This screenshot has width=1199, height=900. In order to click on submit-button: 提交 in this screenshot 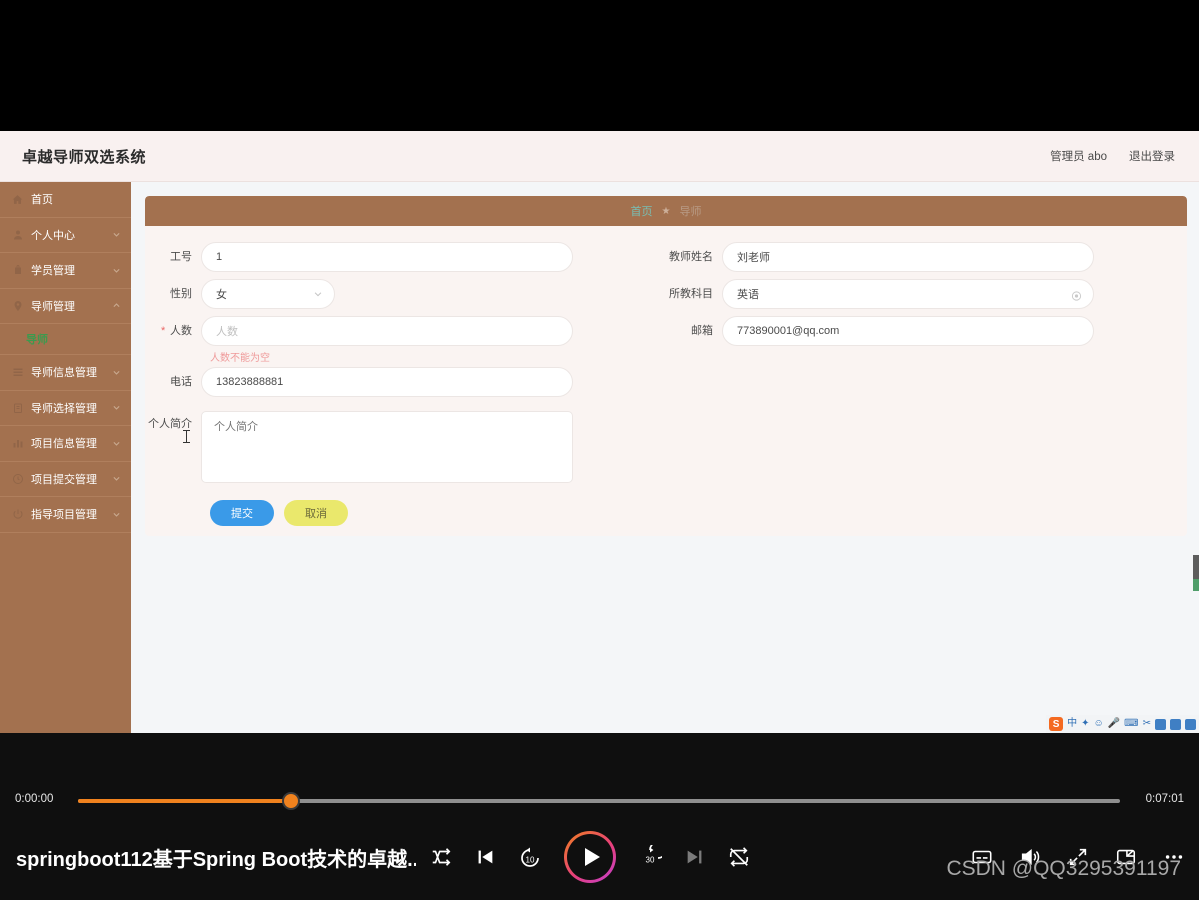, I will do `click(242, 513)`.